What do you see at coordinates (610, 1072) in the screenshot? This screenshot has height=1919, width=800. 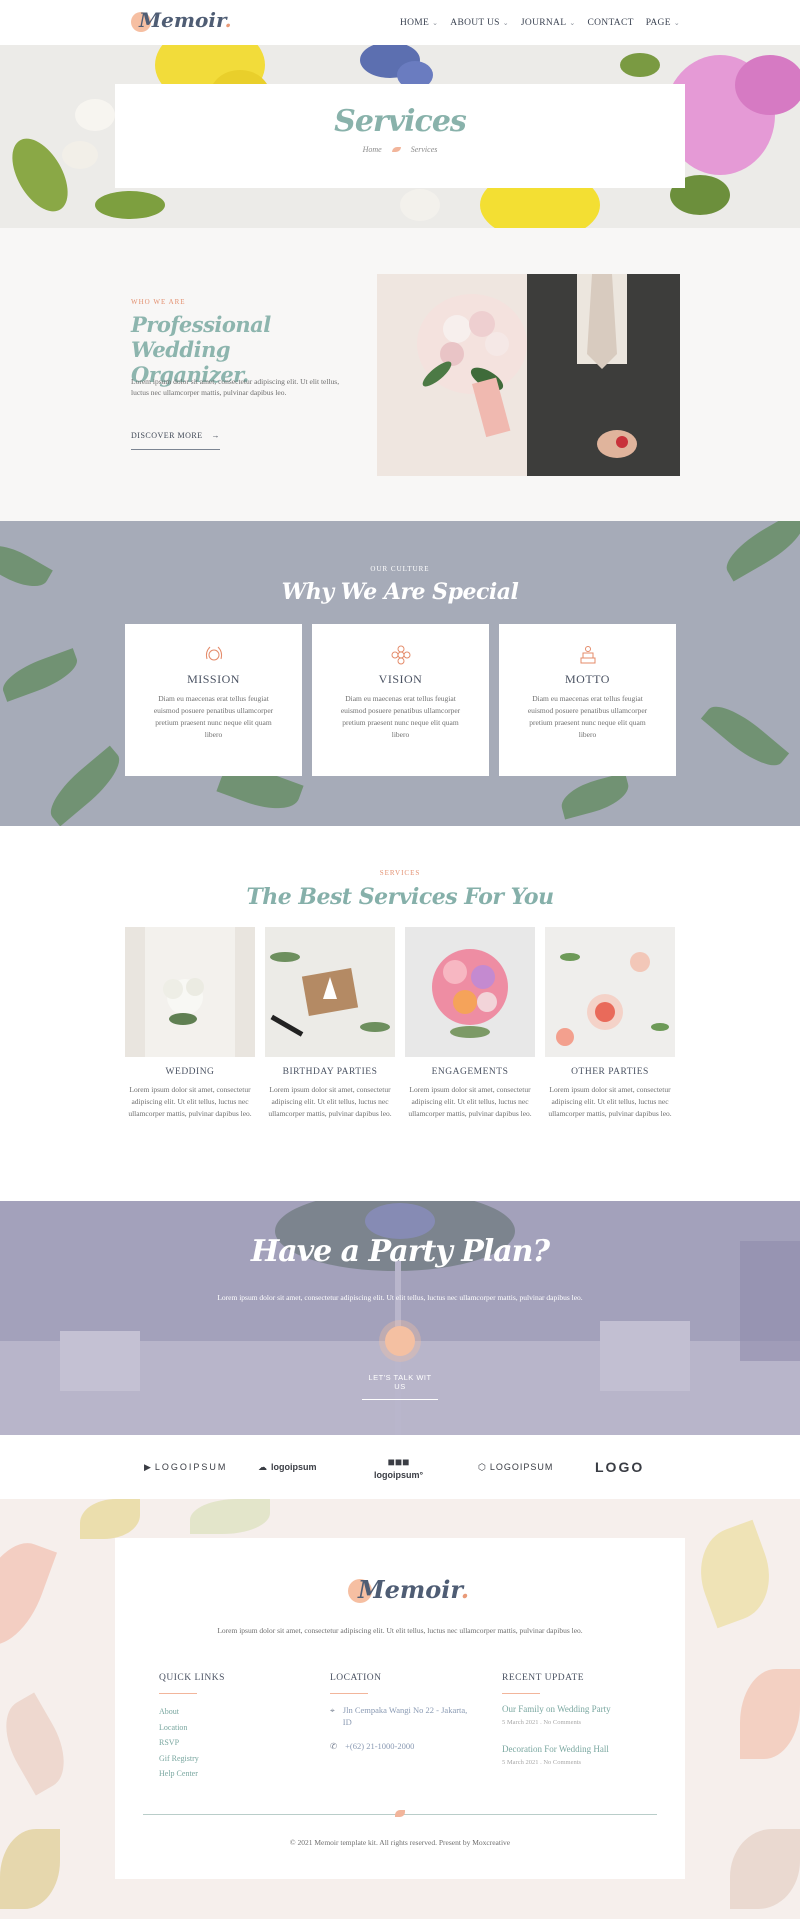 I see `service-name: OTHER PARTIES` at bounding box center [610, 1072].